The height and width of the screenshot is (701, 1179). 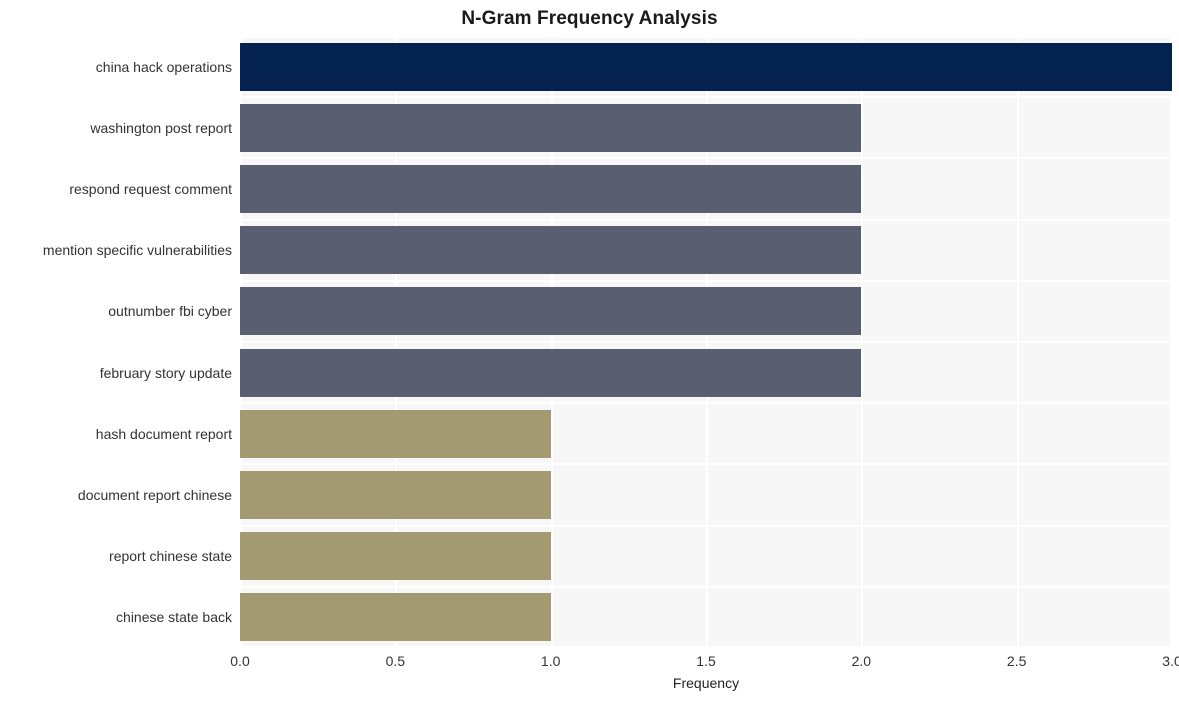 What do you see at coordinates (170, 311) in the screenshot?
I see `y-axis-tick-label: outnumber fbi cyber` at bounding box center [170, 311].